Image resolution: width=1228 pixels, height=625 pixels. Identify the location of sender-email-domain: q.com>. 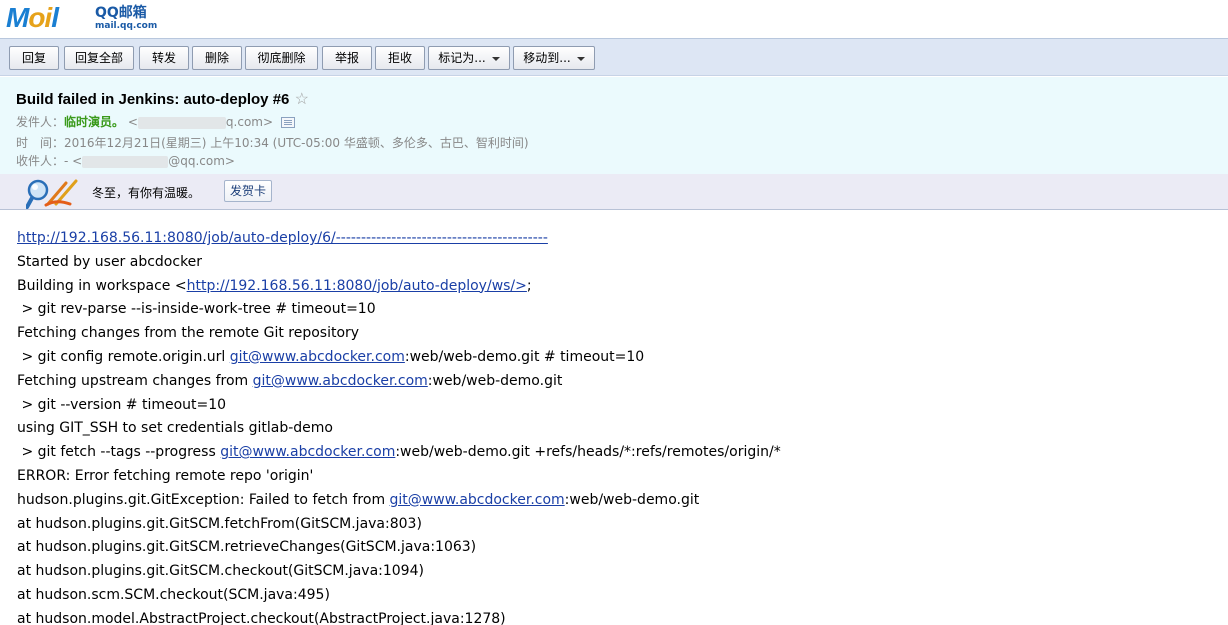
(249, 122).